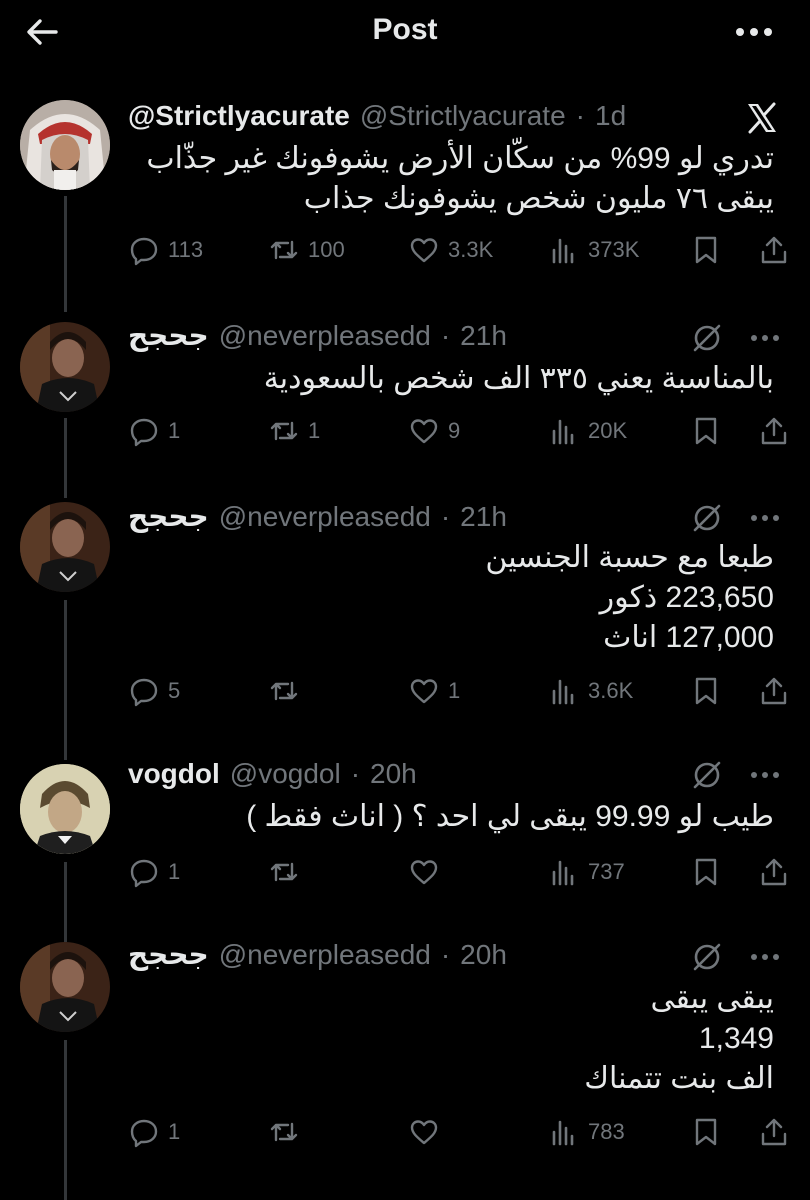  What do you see at coordinates (239, 116) in the screenshot?
I see `author-name: @Strictlyacurate` at bounding box center [239, 116].